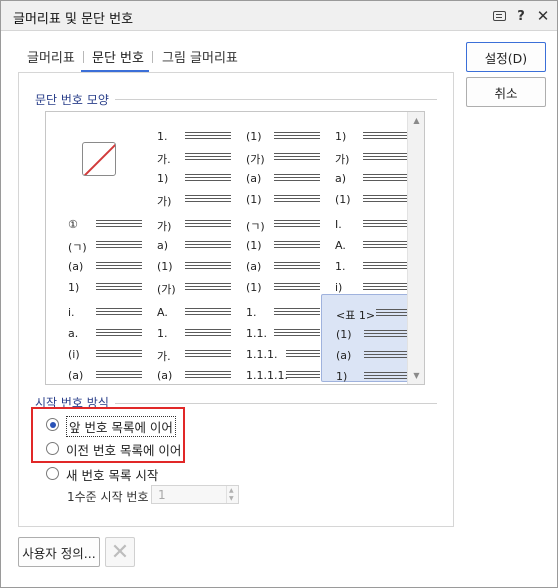 The width and height of the screenshot is (558, 588). What do you see at coordinates (521, 16) in the screenshot?
I see `help-icon: ?` at bounding box center [521, 16].